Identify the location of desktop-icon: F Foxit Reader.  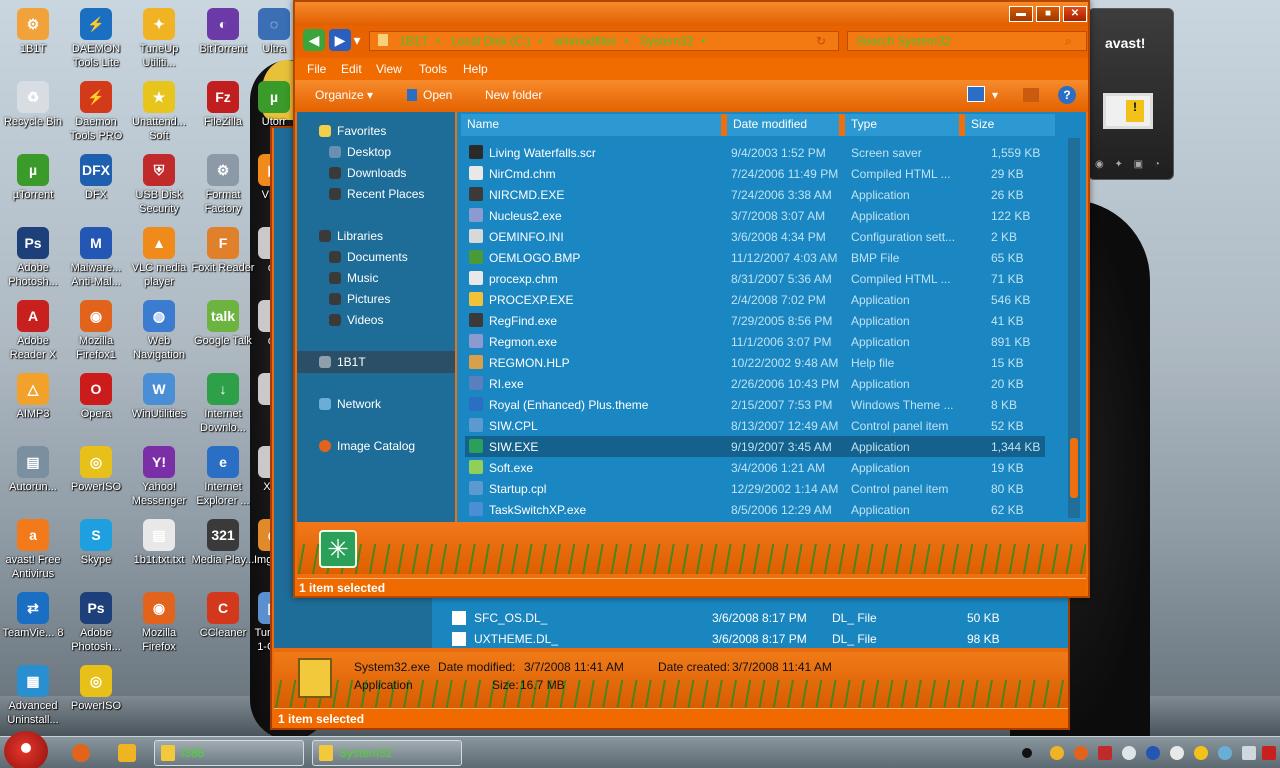
(223, 251).